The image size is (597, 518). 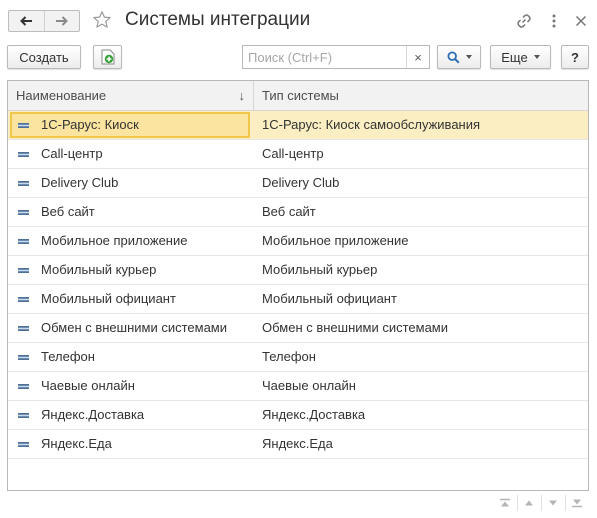 I want to click on cell-name: Call-центр, so click(x=131, y=154).